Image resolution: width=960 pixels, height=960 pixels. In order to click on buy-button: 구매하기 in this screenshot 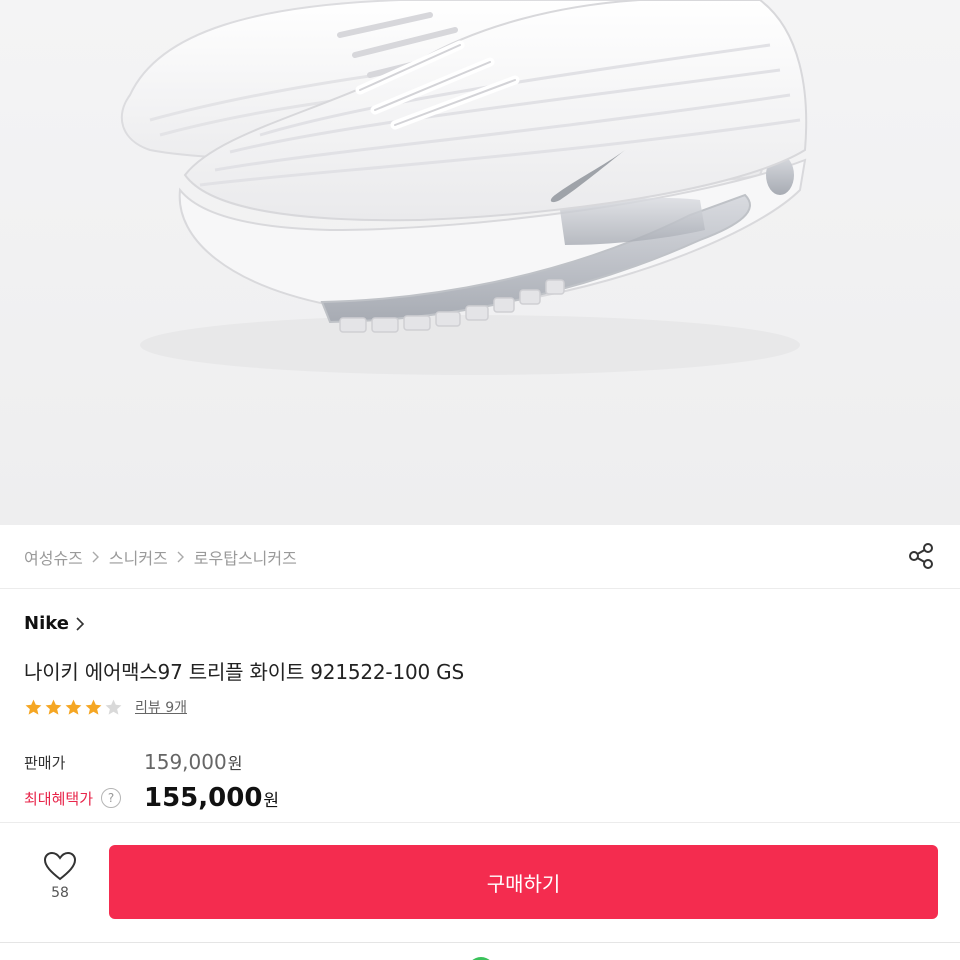, I will do `click(523, 882)`.